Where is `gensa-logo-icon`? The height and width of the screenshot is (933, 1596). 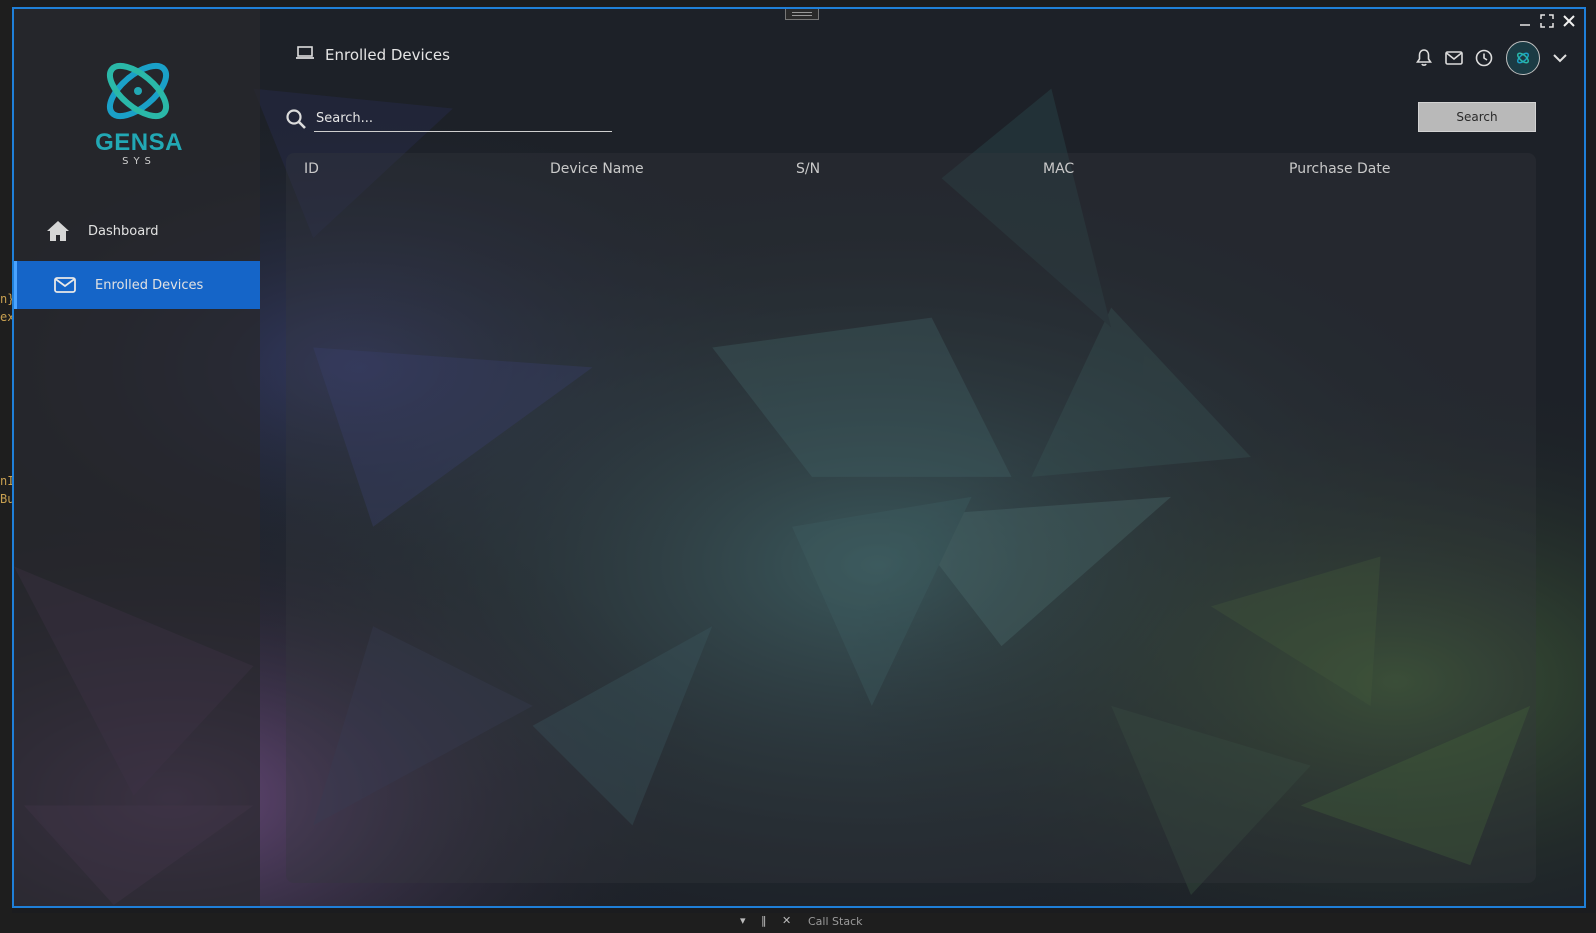
gensa-logo-icon is located at coordinates (138, 91).